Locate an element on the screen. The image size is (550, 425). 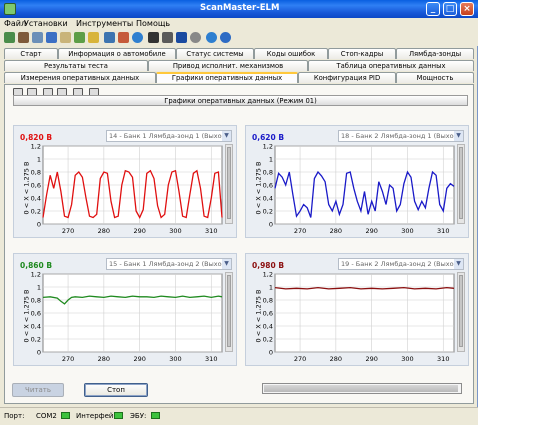
title-bar: ScanMaster-ELM _ □ × is located at coordinates (239, 9).